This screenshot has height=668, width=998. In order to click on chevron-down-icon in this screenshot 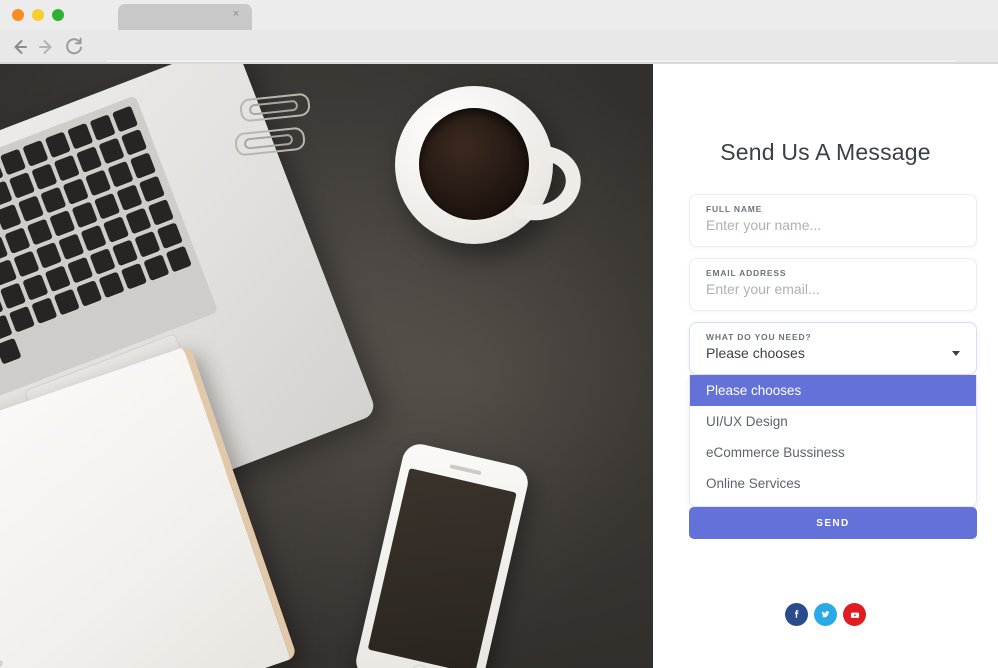, I will do `click(956, 353)`.